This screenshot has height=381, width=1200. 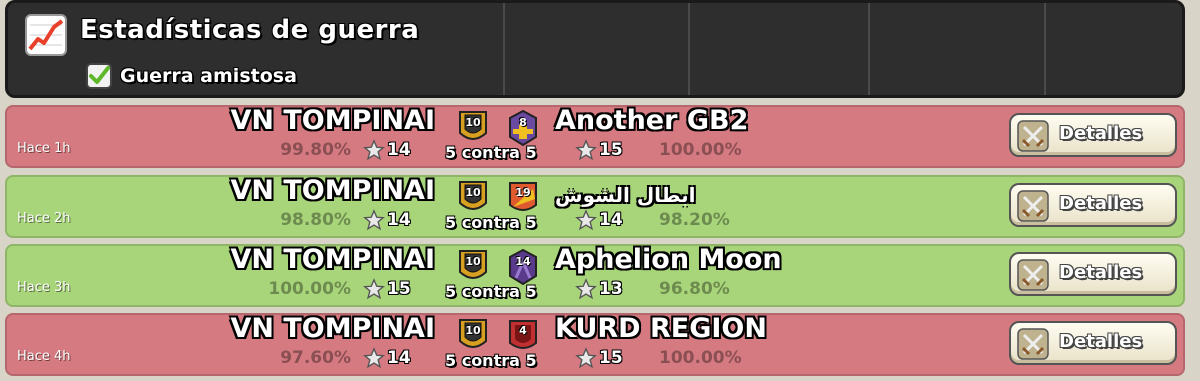 What do you see at coordinates (611, 220) in the screenshot?
I see `away-star-count: 14` at bounding box center [611, 220].